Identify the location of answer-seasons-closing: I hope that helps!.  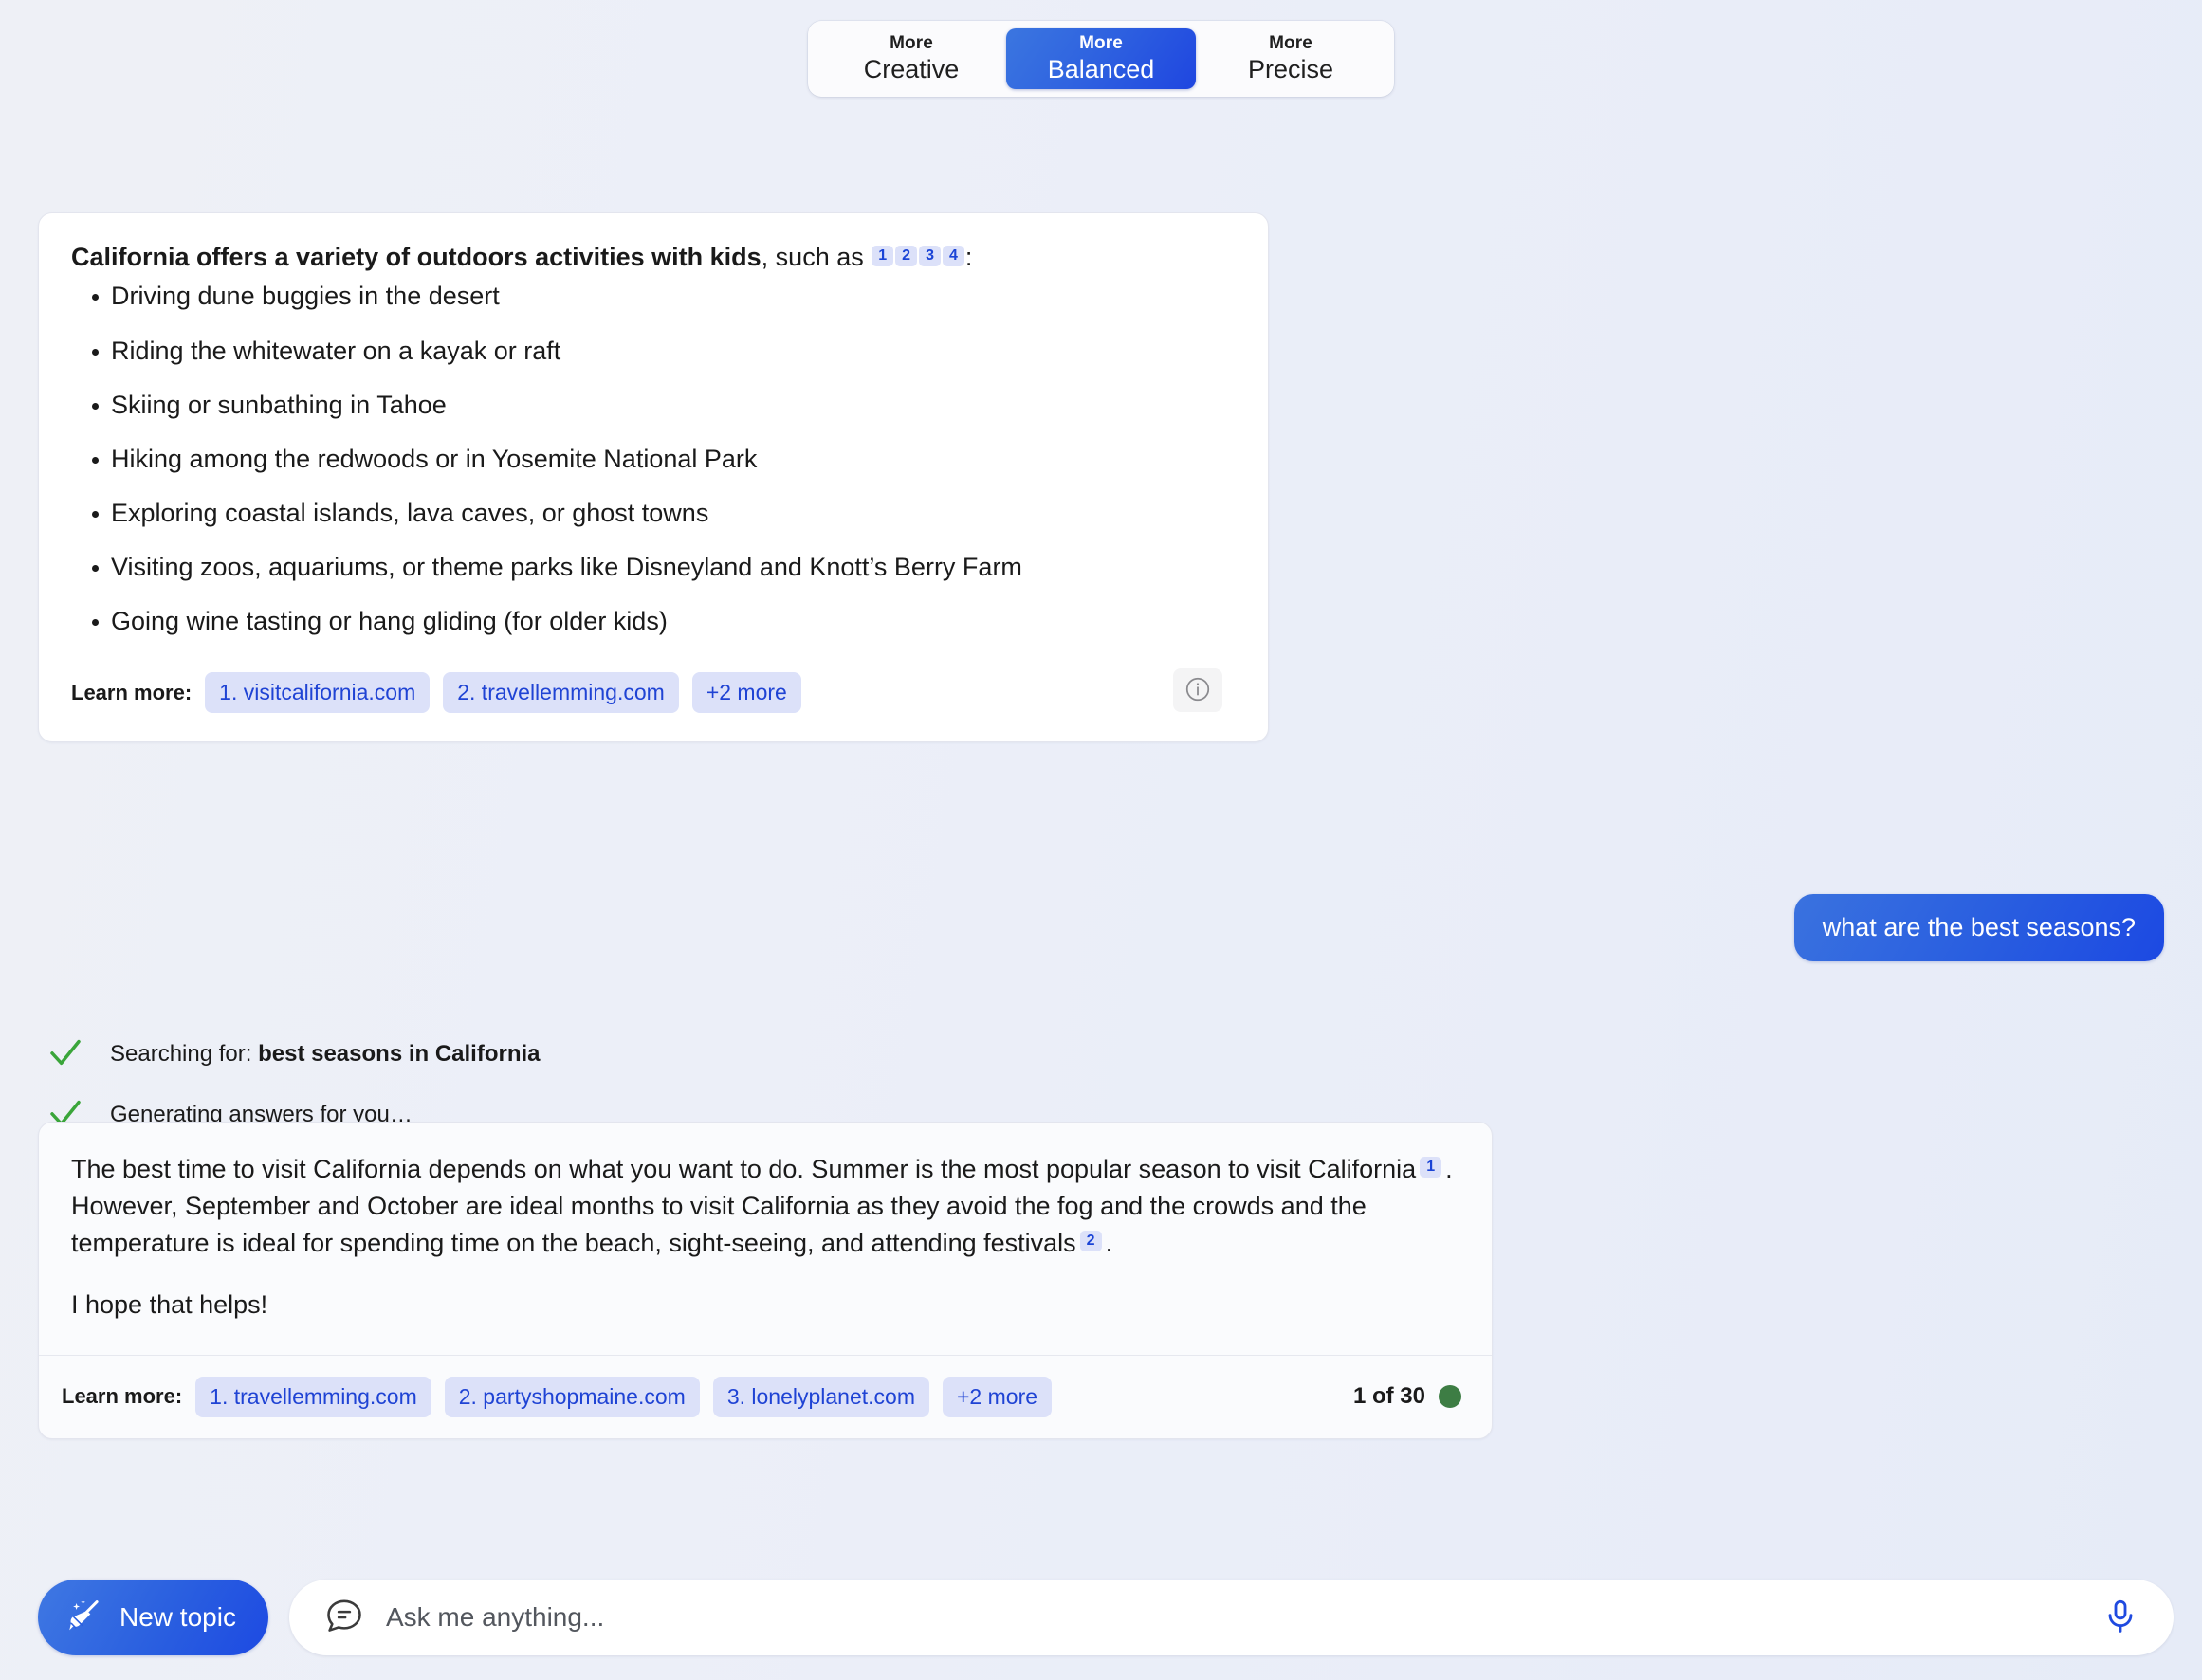
(169, 1305).